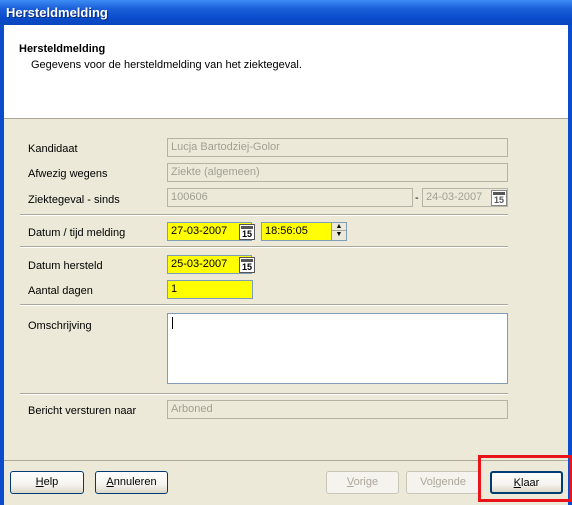 The image size is (572, 505). I want to click on ziektegeval-field: 100606, so click(290, 197).